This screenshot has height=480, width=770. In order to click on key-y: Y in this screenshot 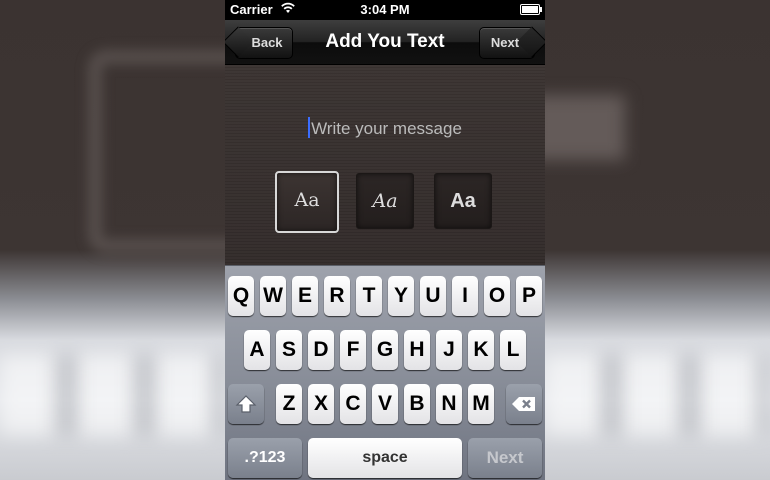, I will do `click(401, 296)`.